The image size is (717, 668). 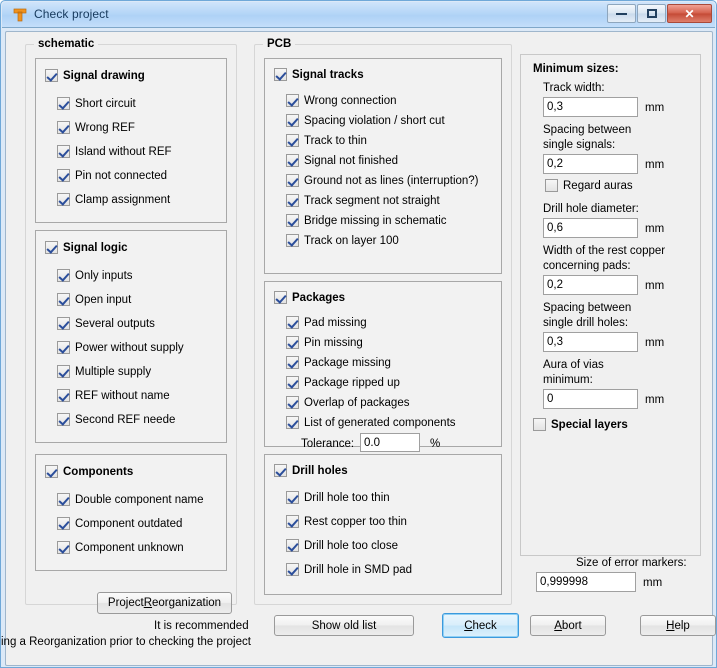 What do you see at coordinates (113, 199) in the screenshot?
I see `checkbox-clamp-assignment: Clamp assignment` at bounding box center [113, 199].